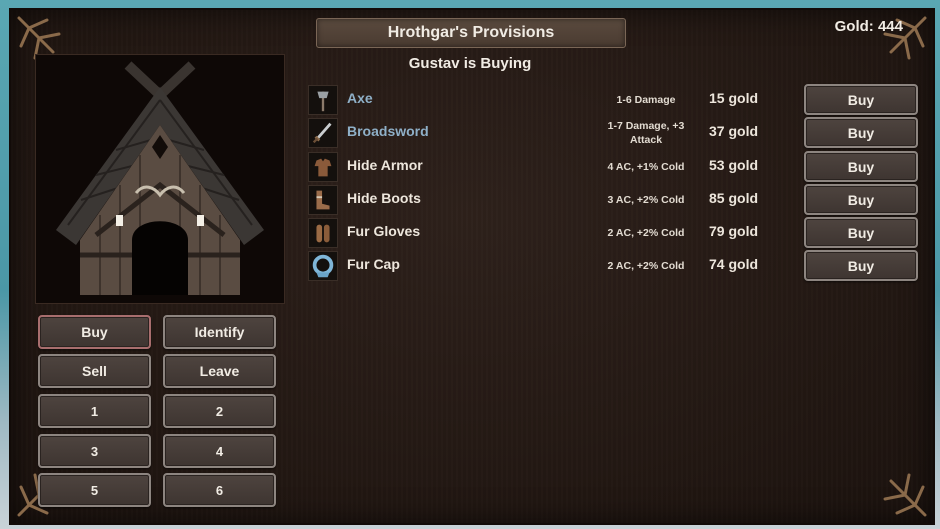 Image resolution: width=940 pixels, height=529 pixels. I want to click on party-slot-5-button: 5, so click(94, 490).